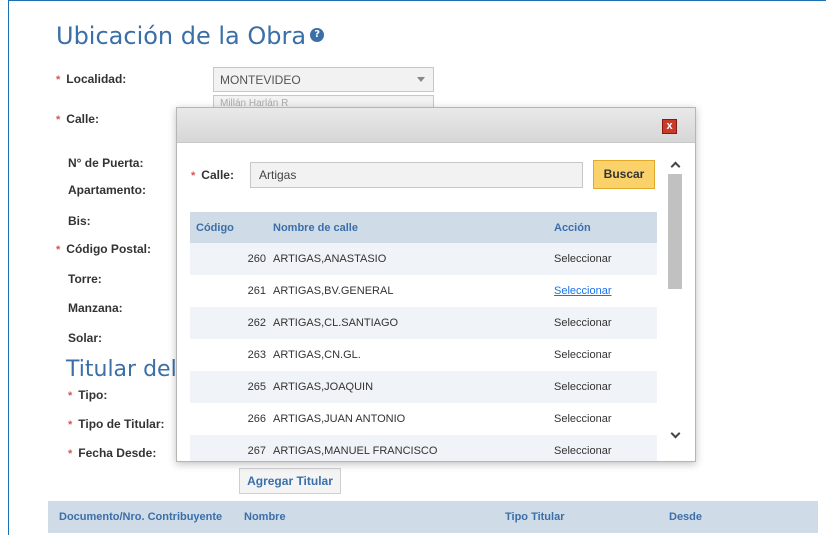 The width and height of the screenshot is (826, 535). Describe the element at coordinates (336, 323) in the screenshot. I see `row-street-name: ARTIGAS,CL.SANTIAGO` at that location.